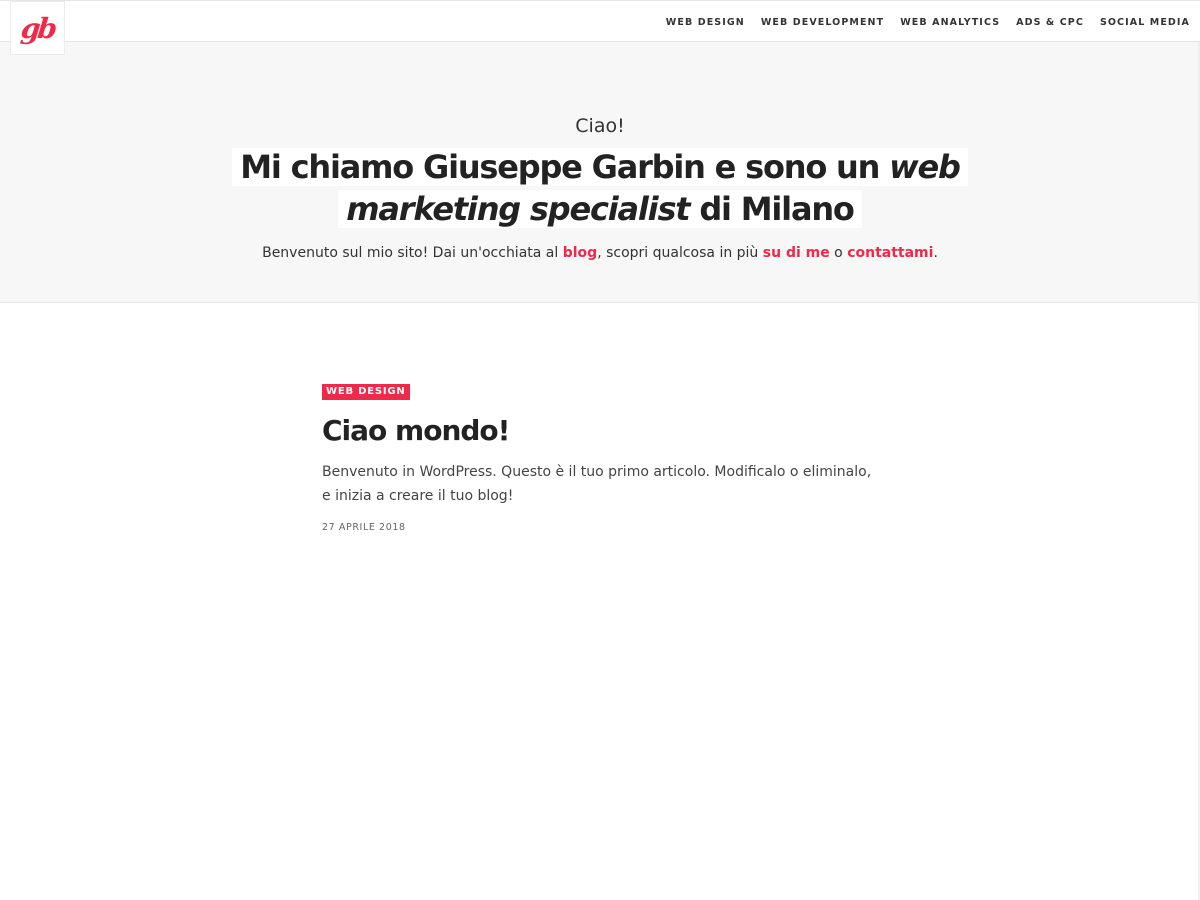 This screenshot has height=900, width=1200. Describe the element at coordinates (935, 253) in the screenshot. I see `hero-subtitle-text: .` at that location.